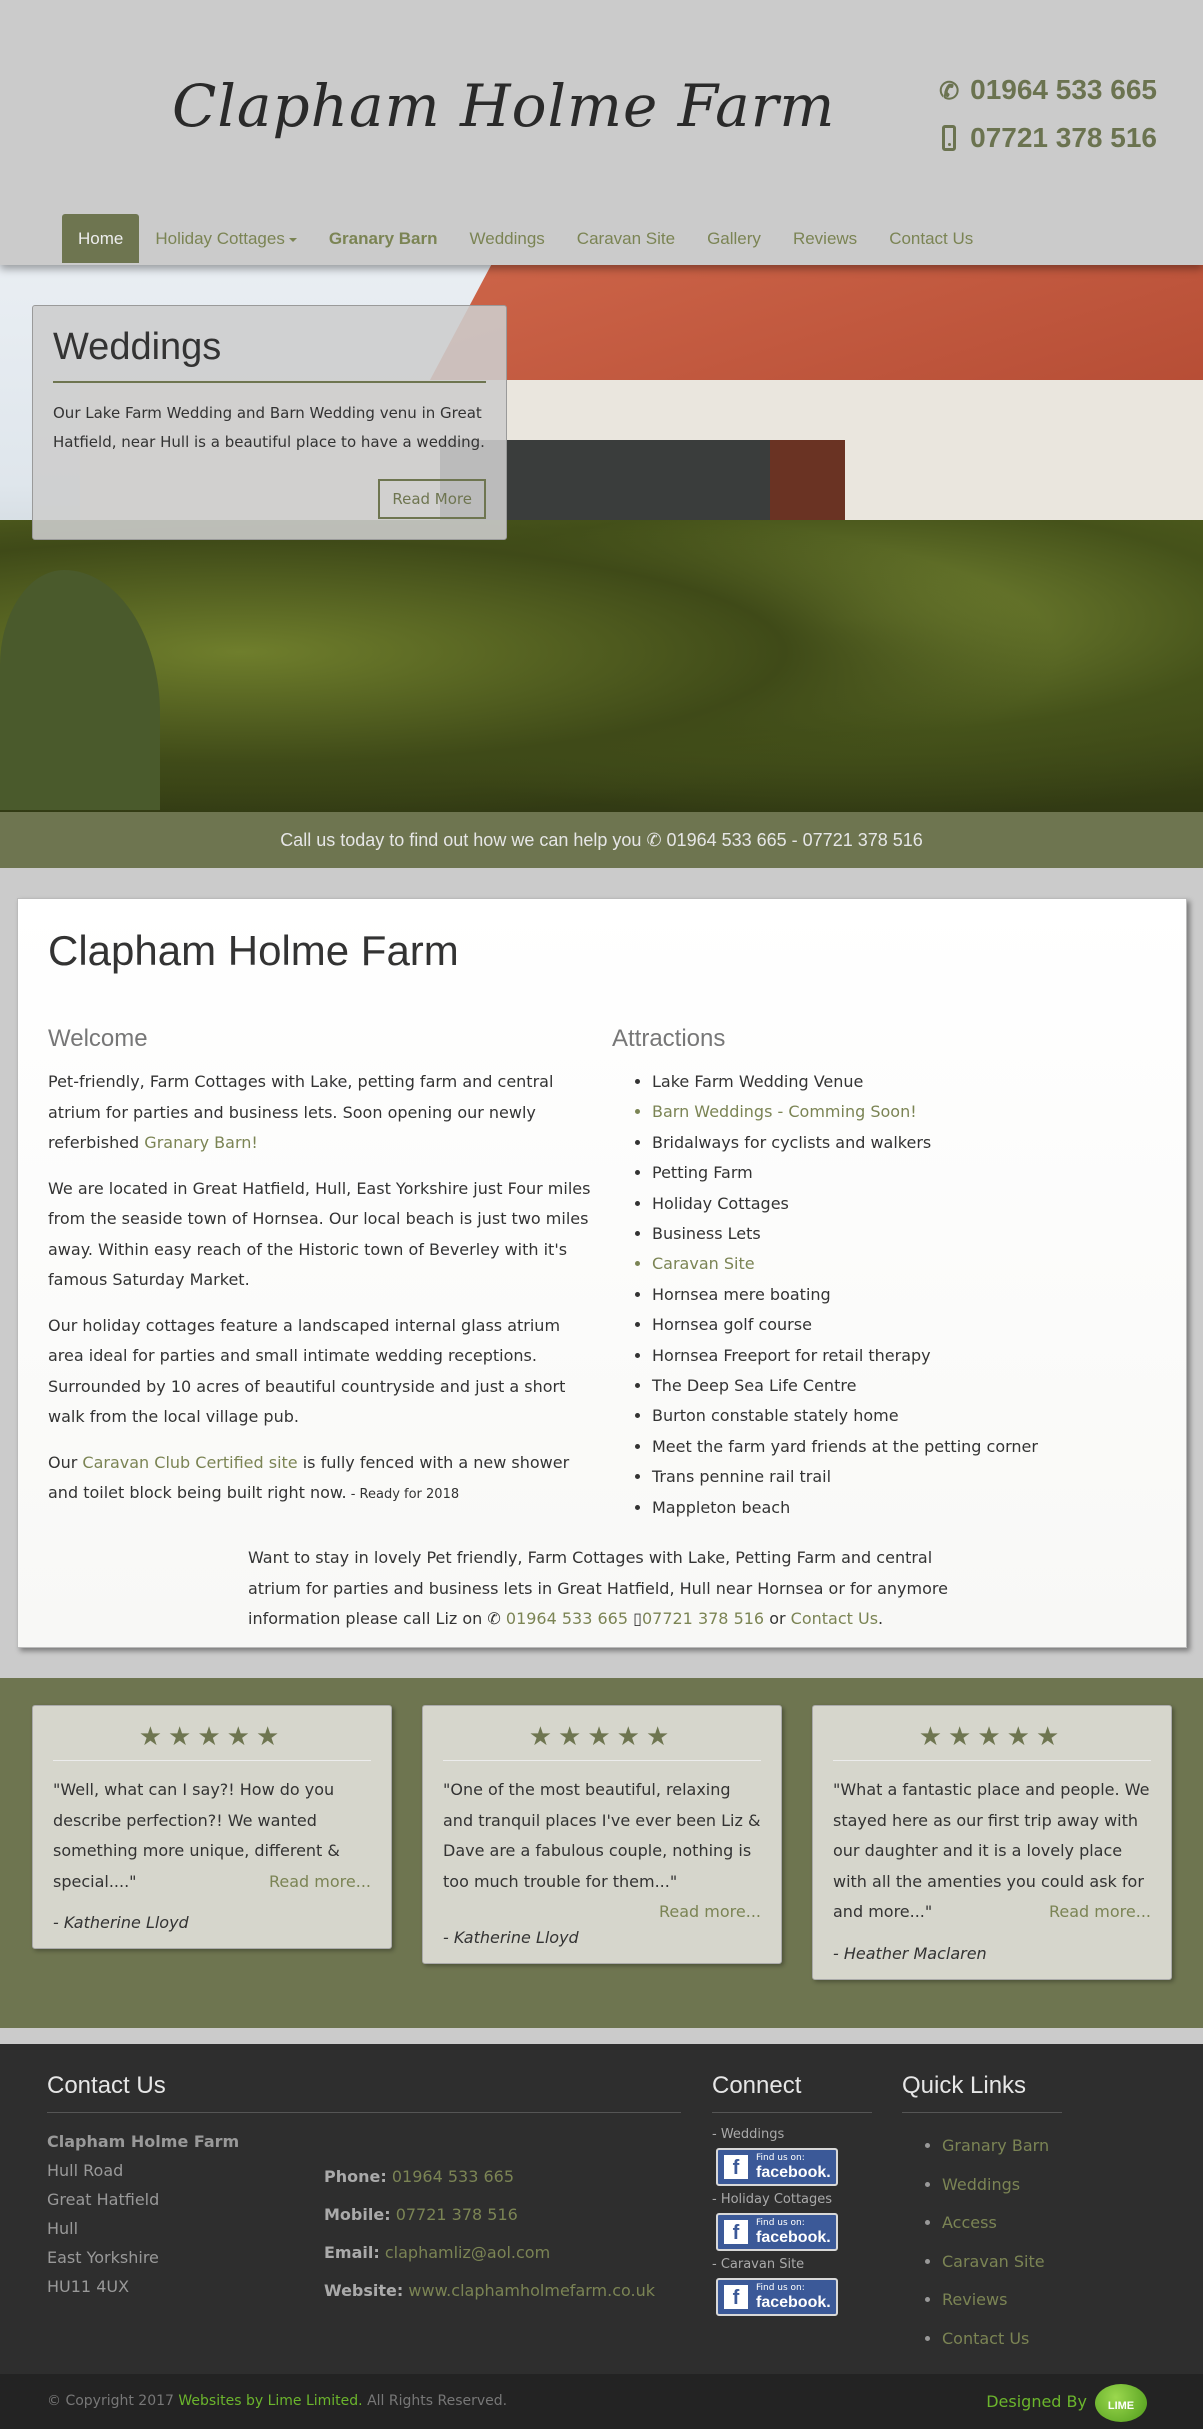  What do you see at coordinates (601, 666) in the screenshot?
I see `hero-image-bushes` at bounding box center [601, 666].